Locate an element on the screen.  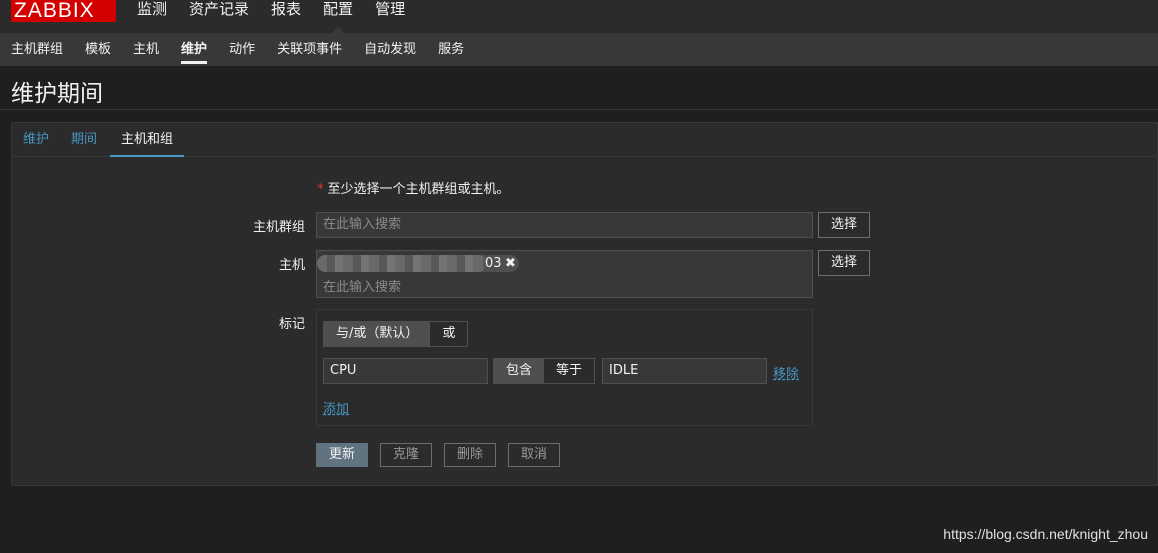
sub-menu-actions: 动作 is located at coordinates (242, 49).